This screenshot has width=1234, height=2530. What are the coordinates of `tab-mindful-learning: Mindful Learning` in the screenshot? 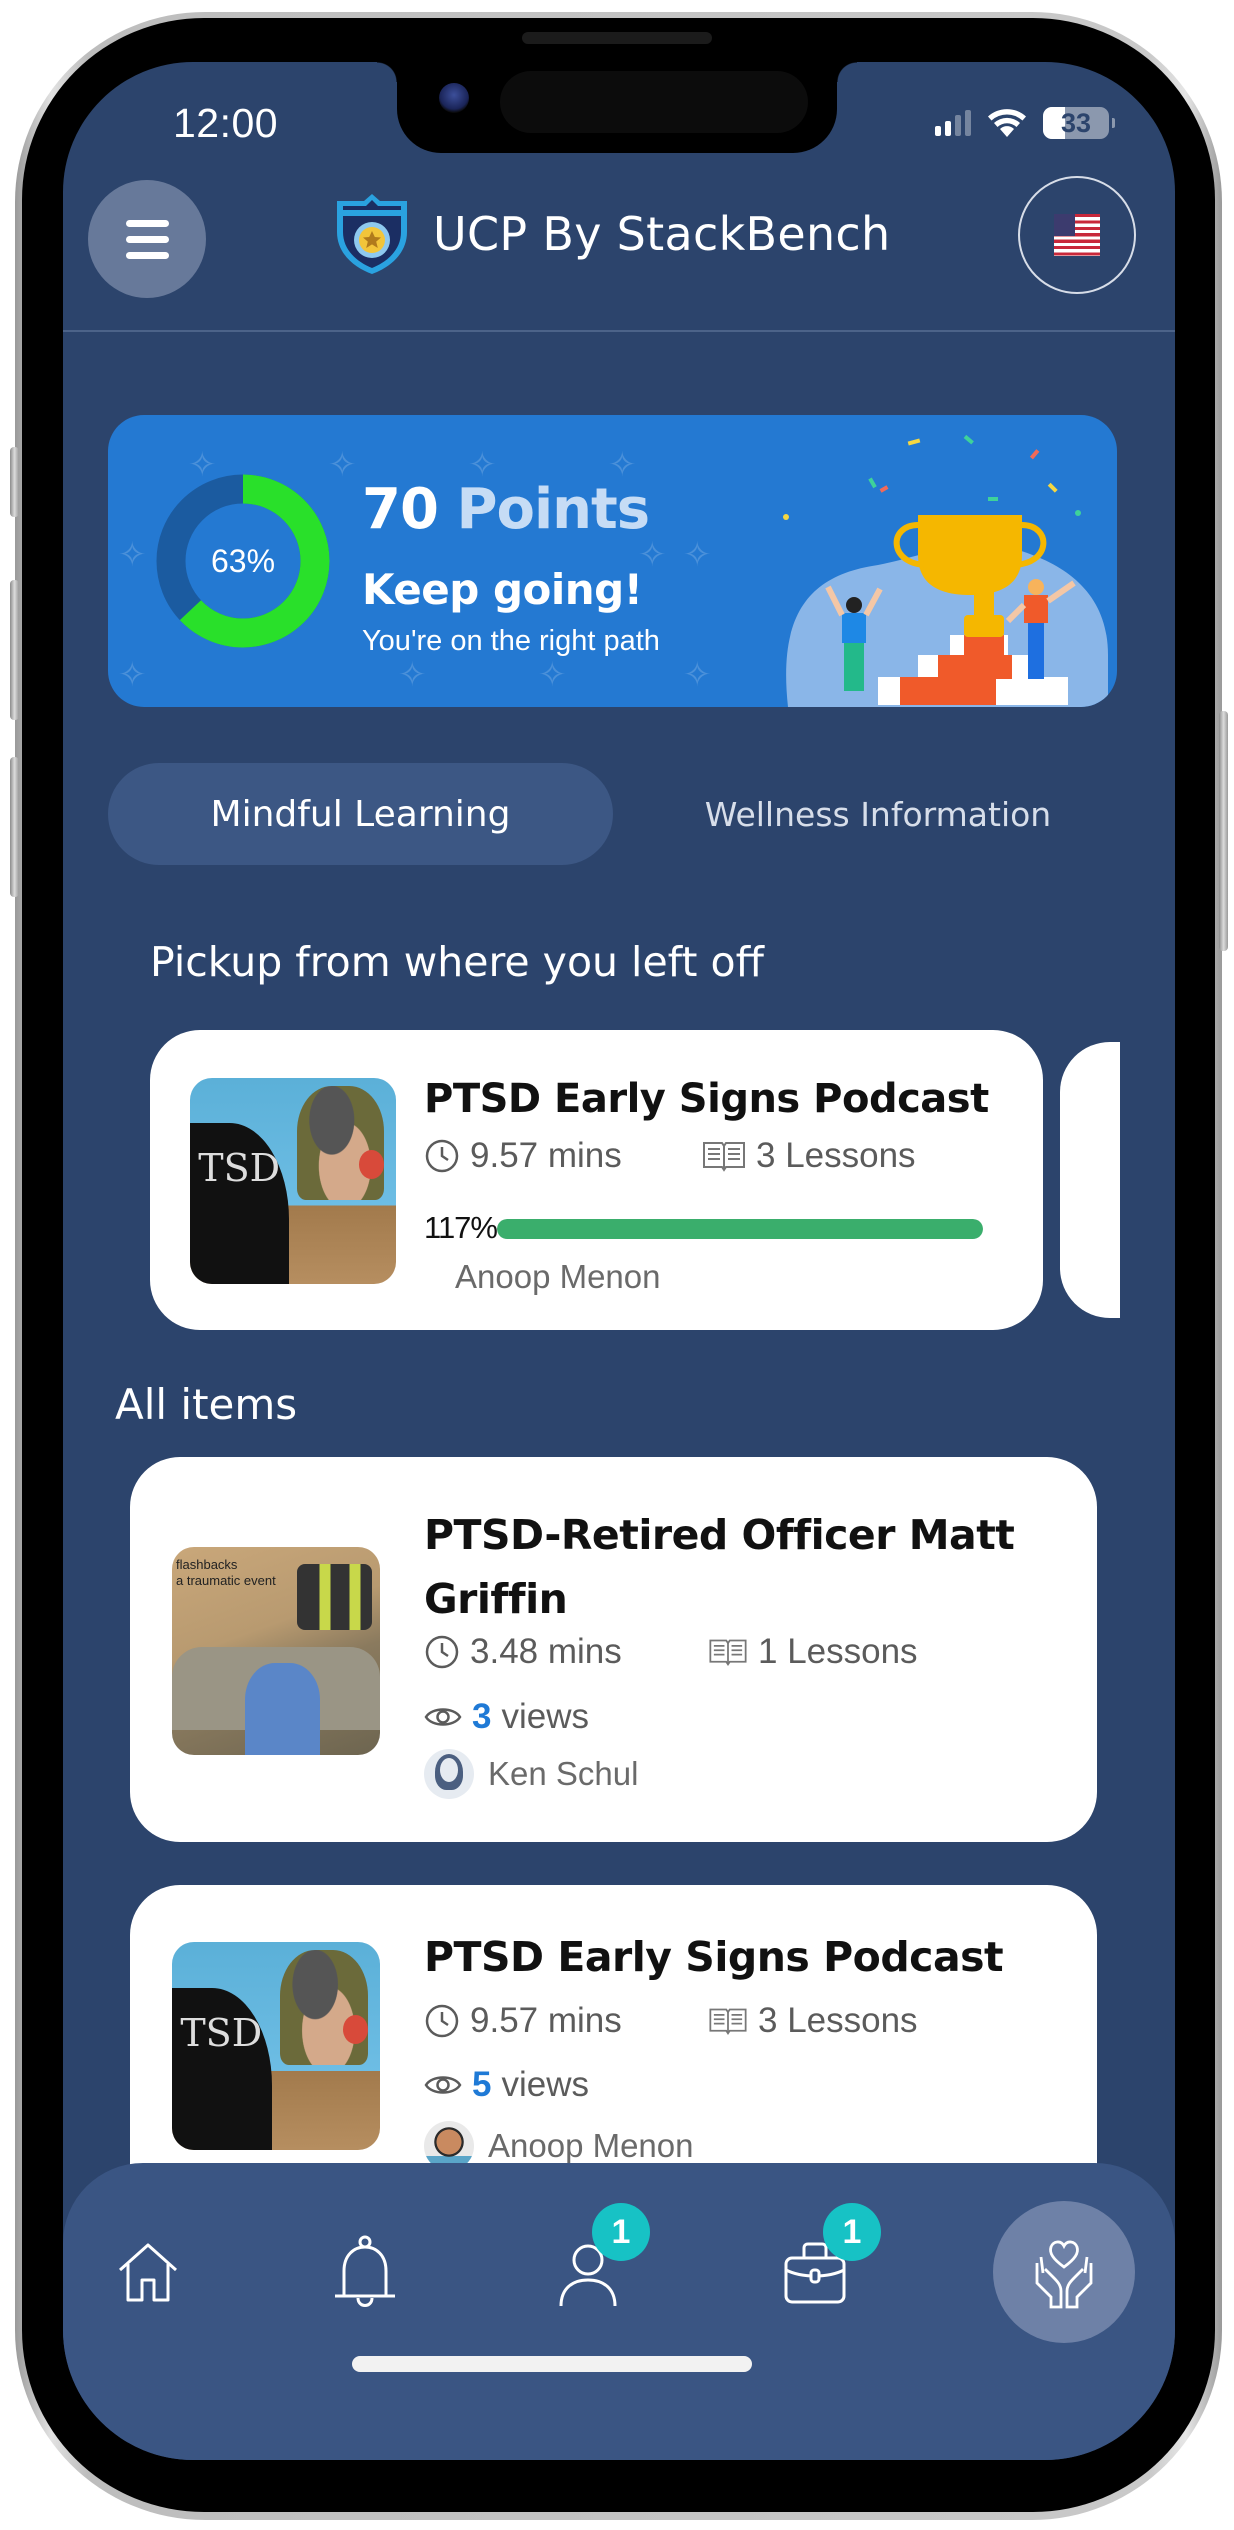 It's located at (360, 814).